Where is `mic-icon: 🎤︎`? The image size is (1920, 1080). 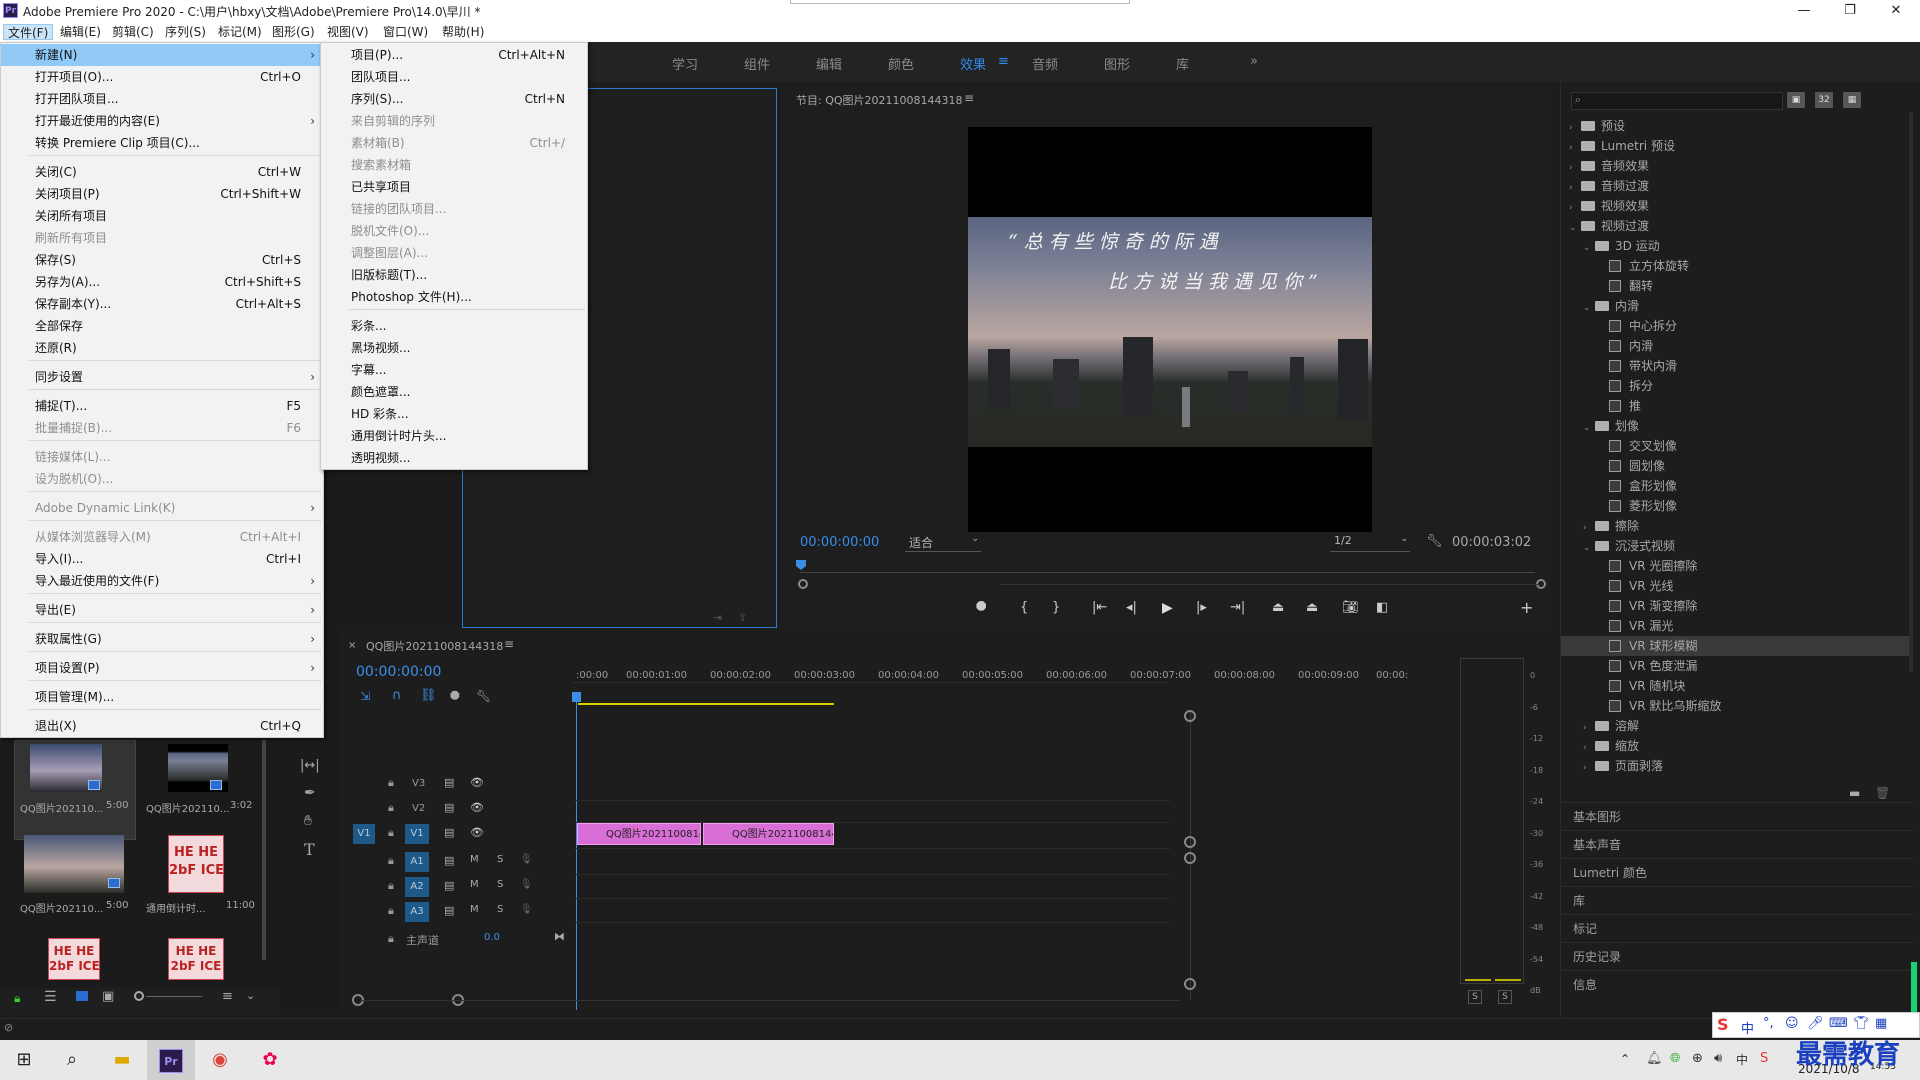
mic-icon: 🎤︎ is located at coordinates (1815, 1023).